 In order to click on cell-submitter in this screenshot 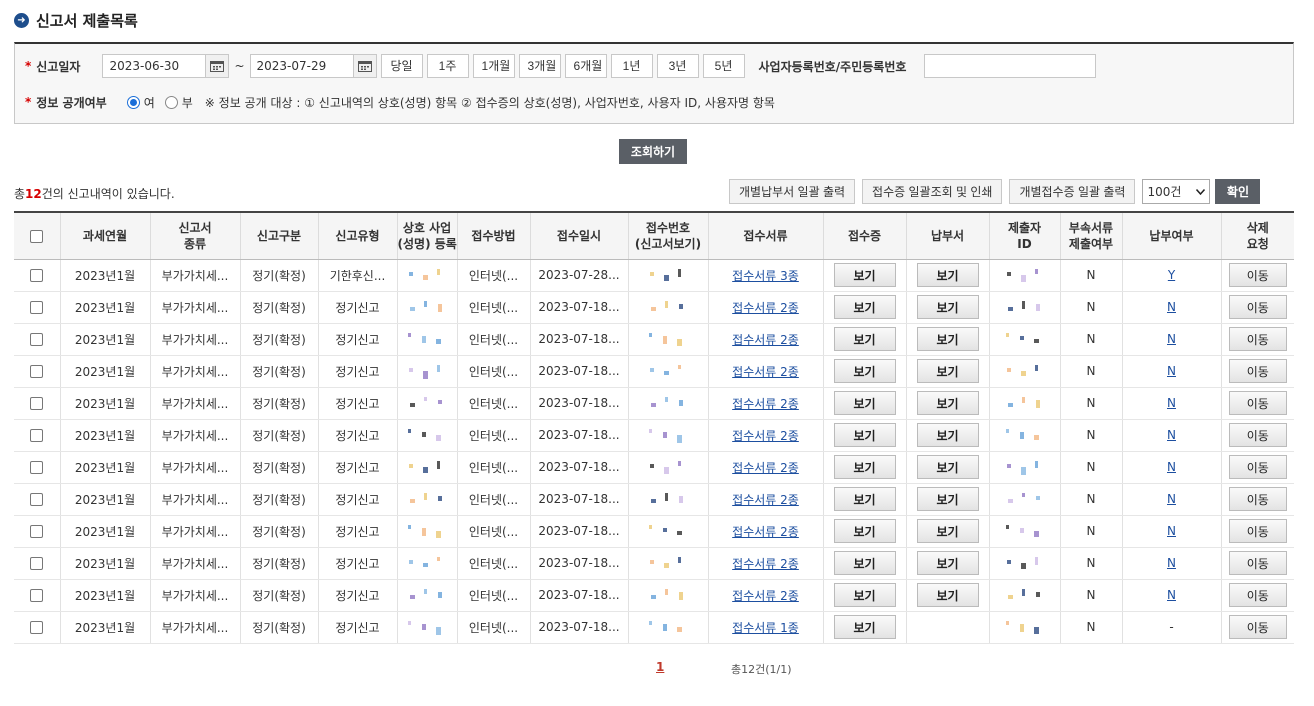, I will do `click(1025, 467)`.